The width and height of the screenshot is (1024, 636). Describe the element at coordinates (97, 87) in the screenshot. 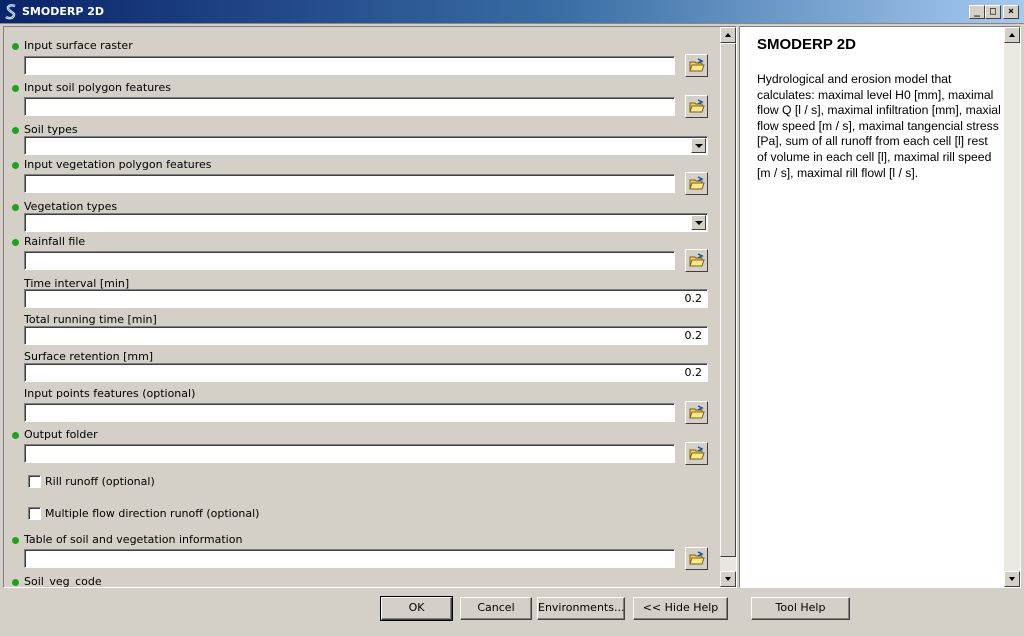

I see `field-label: Input soil polygon features` at that location.